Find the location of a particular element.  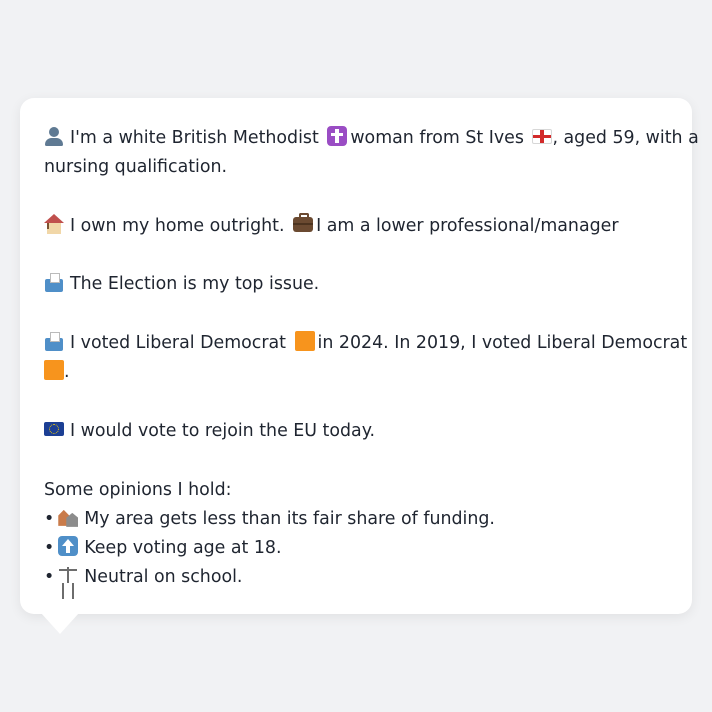

intro-text-4: nursing qualification. is located at coordinates (136, 167).